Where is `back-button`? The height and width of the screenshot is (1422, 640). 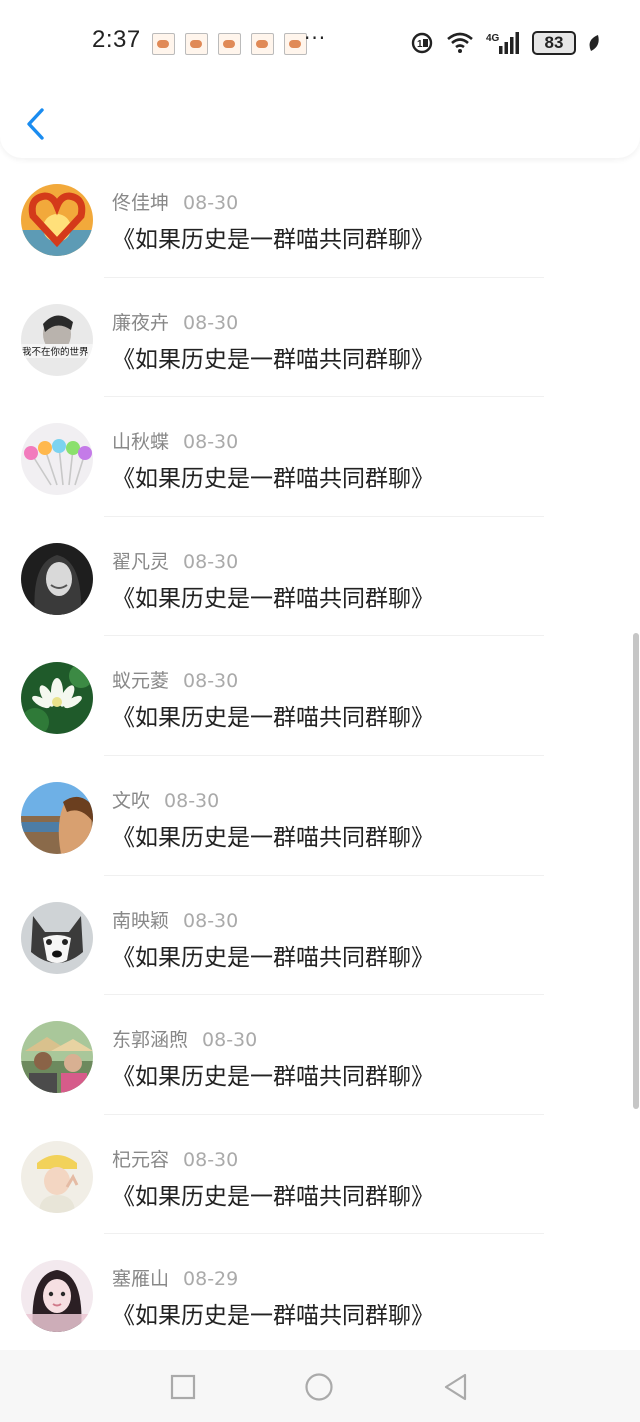
back-button is located at coordinates (36, 124).